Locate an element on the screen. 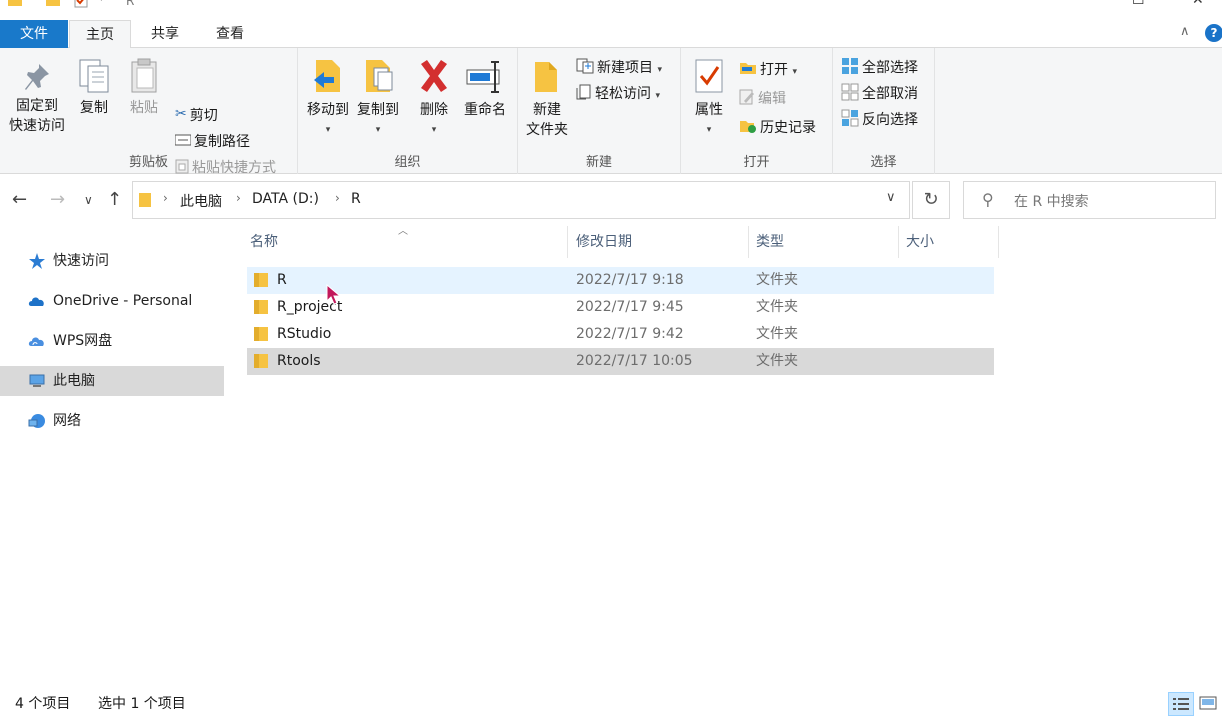 The height and width of the screenshot is (718, 1222). details-view-button is located at coordinates (1181, 704).